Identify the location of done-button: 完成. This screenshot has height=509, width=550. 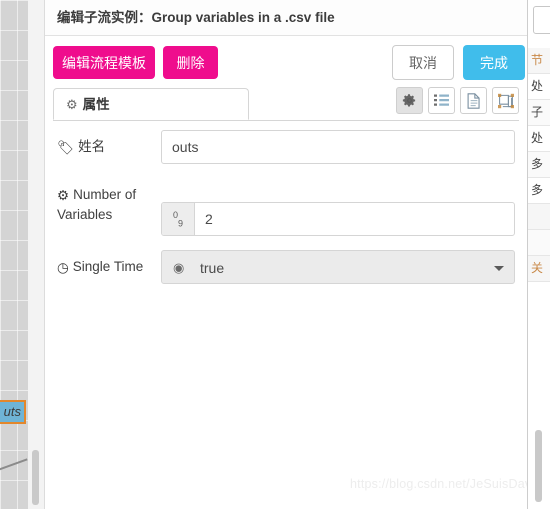
(494, 62).